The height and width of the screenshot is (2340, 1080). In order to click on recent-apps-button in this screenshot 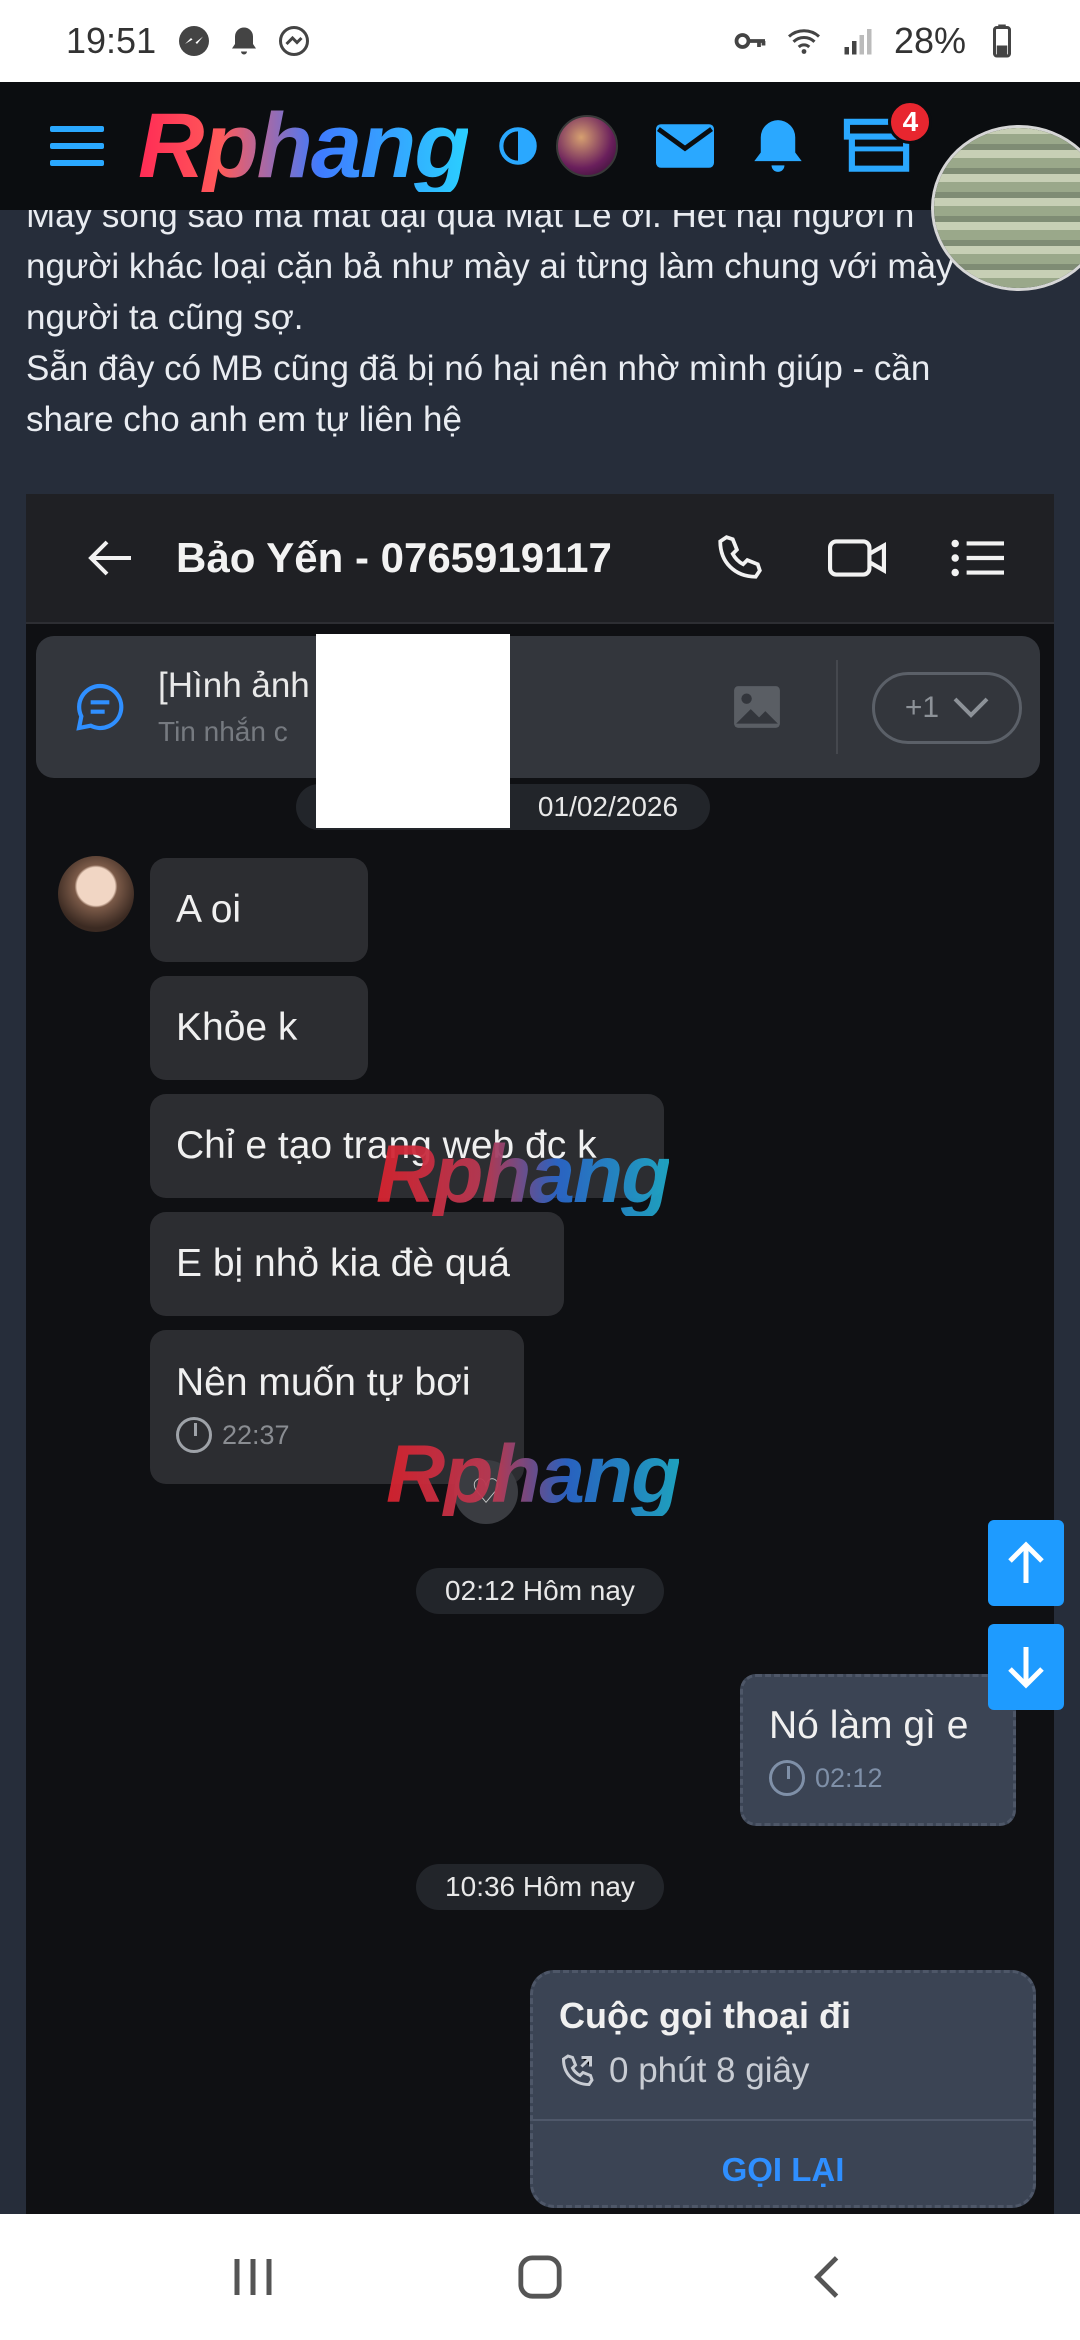, I will do `click(253, 2277)`.